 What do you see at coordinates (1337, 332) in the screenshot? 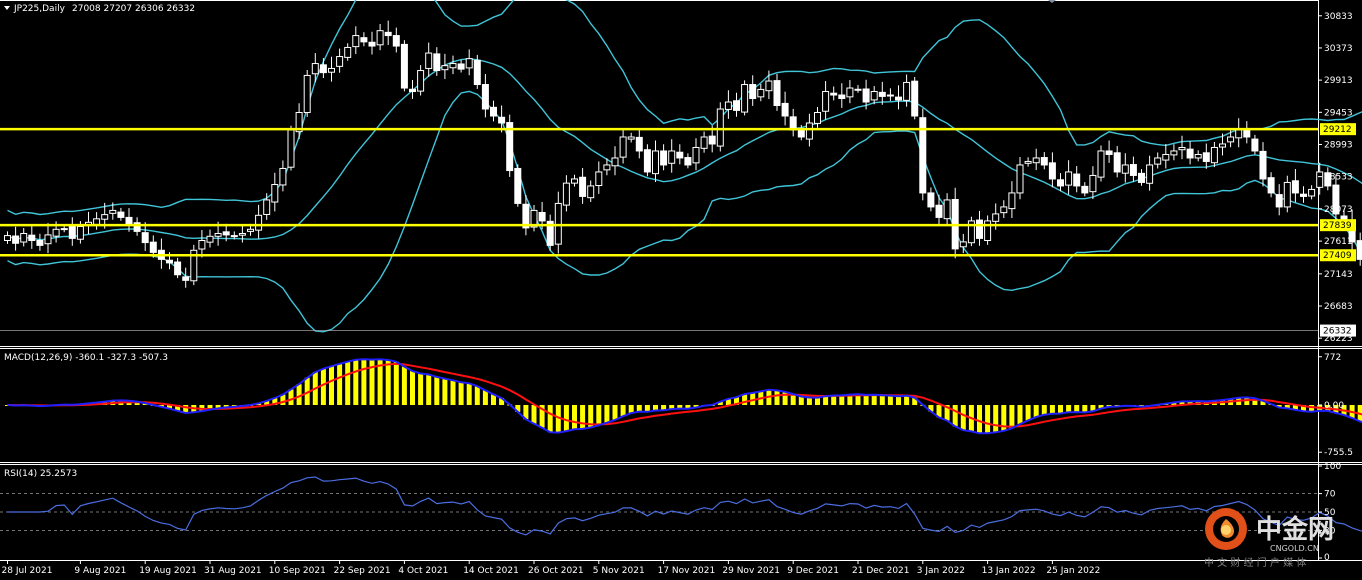
I see `price-label-text: 26332` at bounding box center [1337, 332].